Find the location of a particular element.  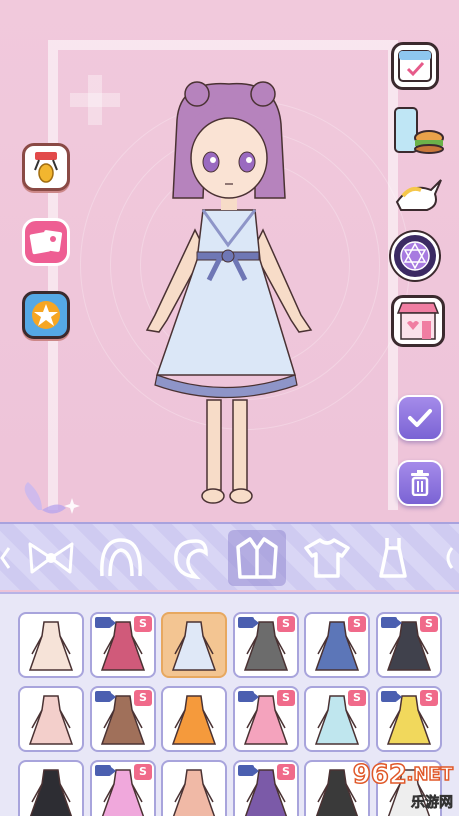

category-dress is located at coordinates (393, 558).